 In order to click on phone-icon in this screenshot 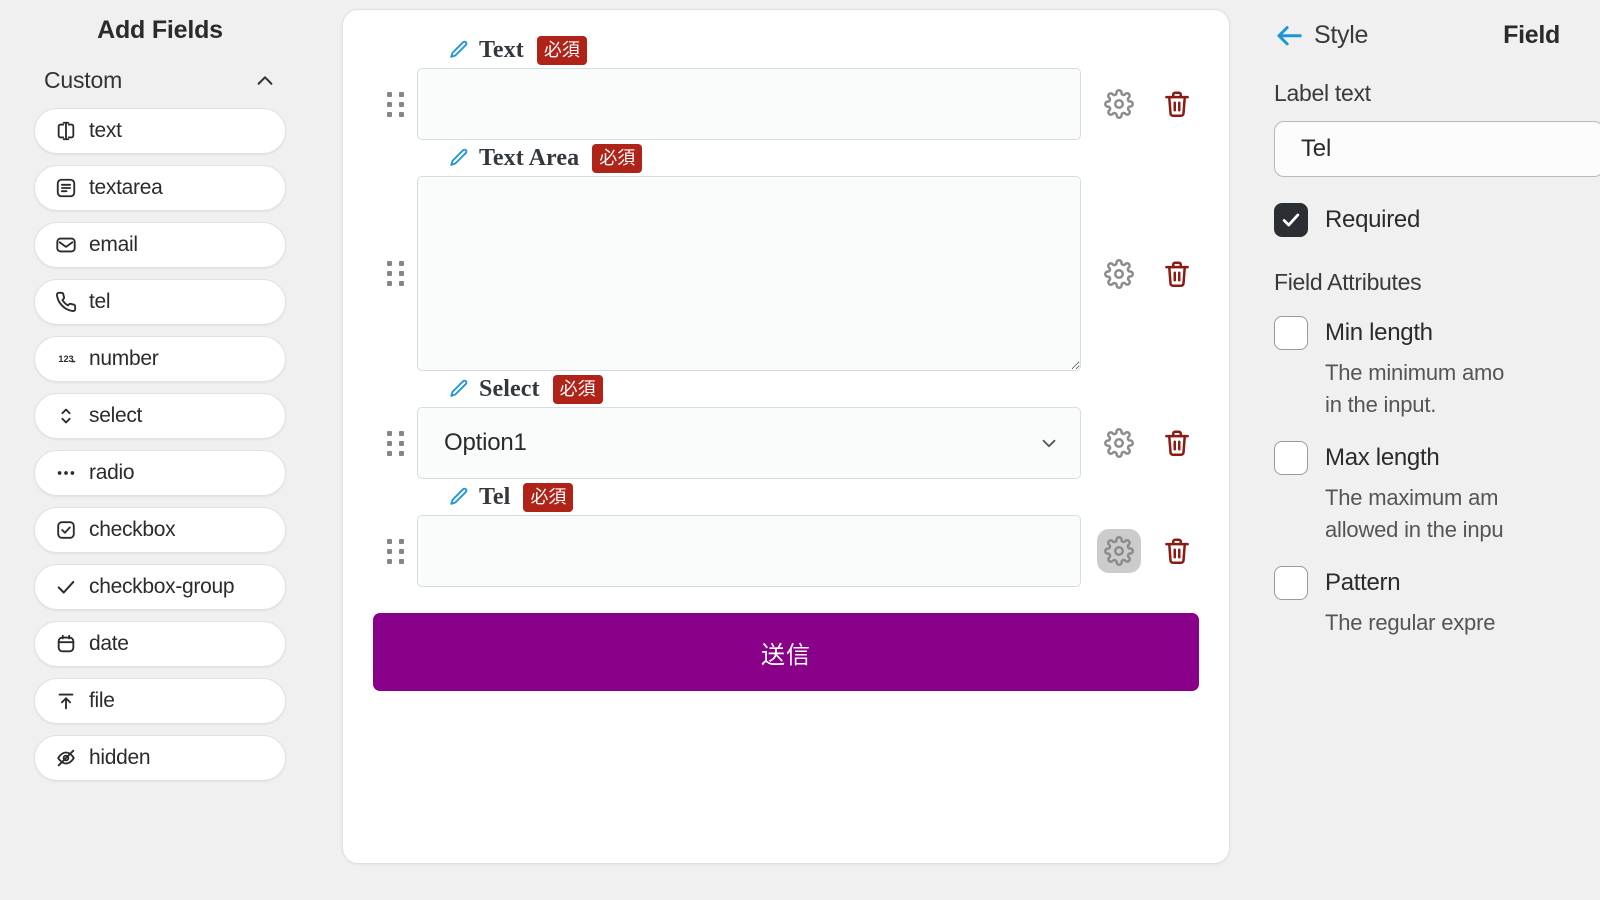, I will do `click(66, 302)`.